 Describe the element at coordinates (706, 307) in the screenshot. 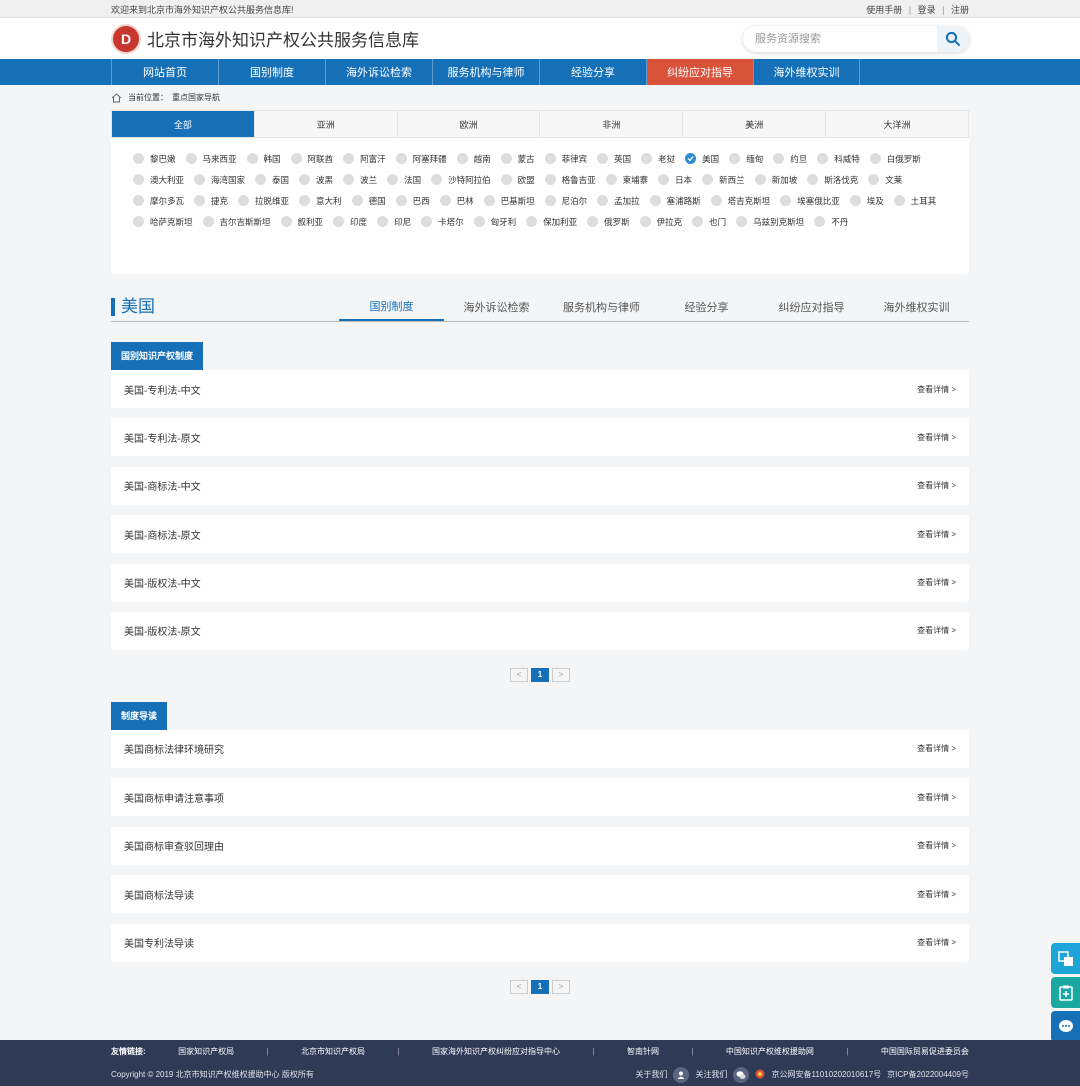

I see `section-tab: 经验分享` at that location.